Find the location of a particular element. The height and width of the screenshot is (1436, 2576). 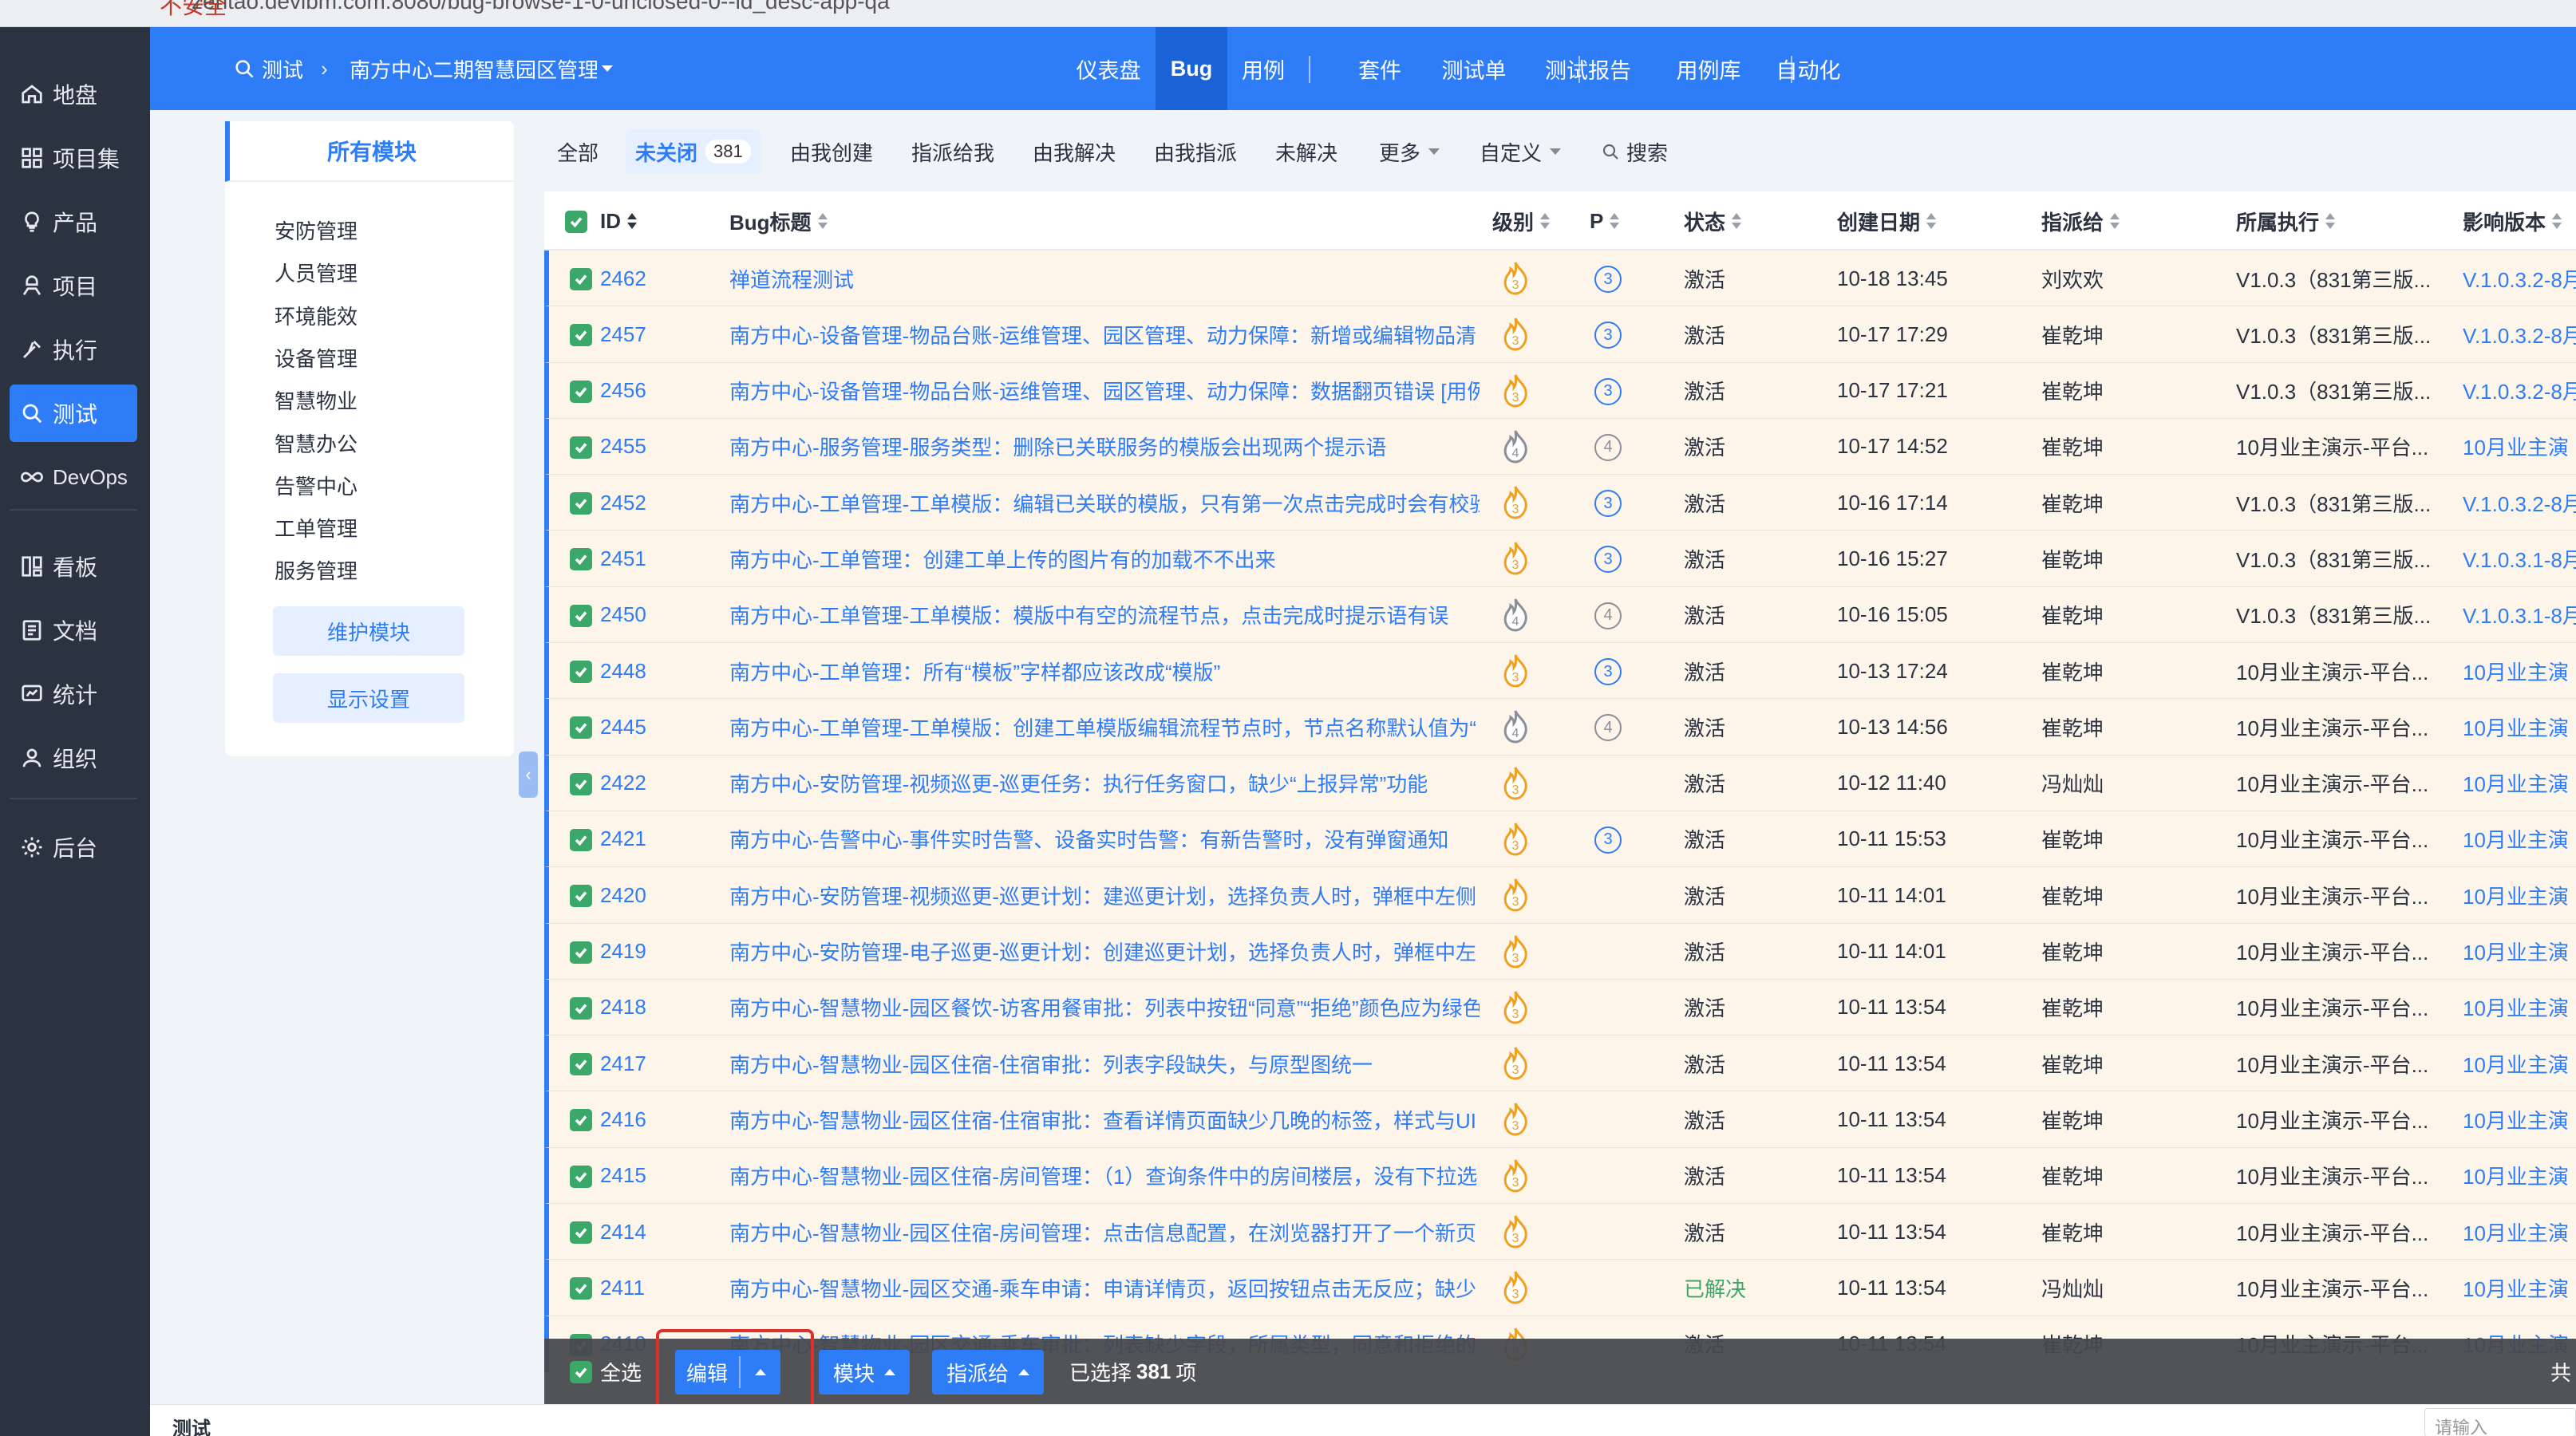

bug-id: 2445 is located at coordinates (640, 727).